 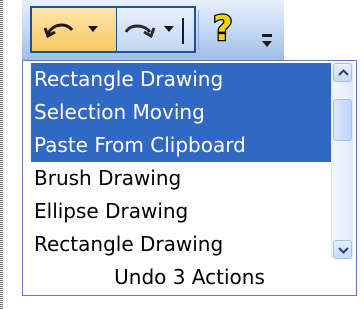 I want to click on undo-count-label: Undo 3 Actions, so click(x=189, y=277).